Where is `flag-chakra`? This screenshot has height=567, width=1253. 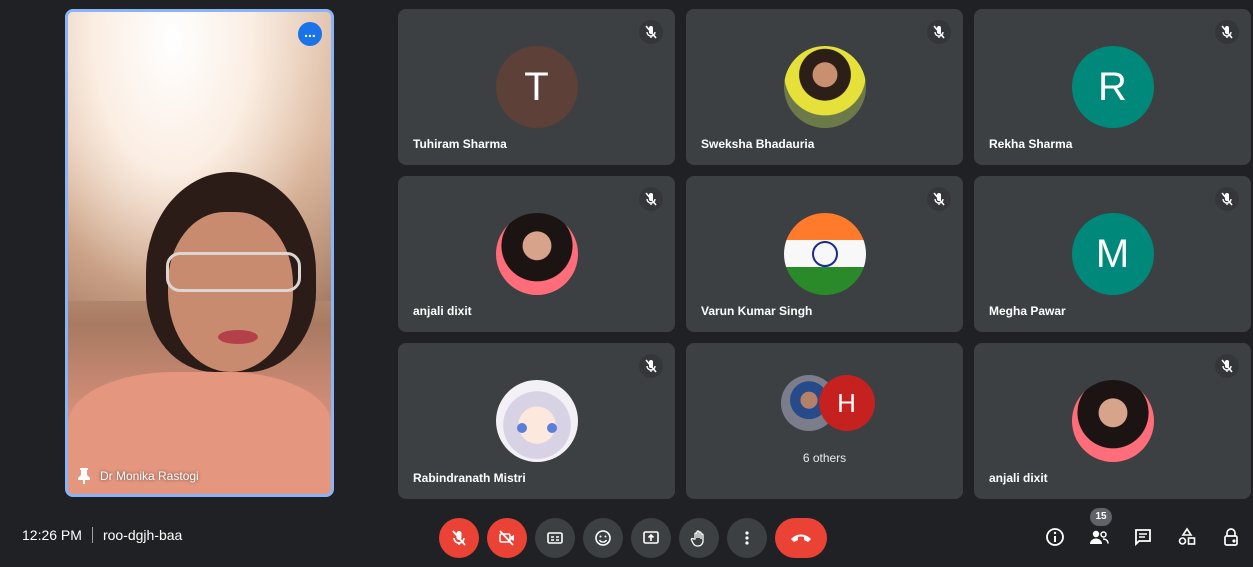 flag-chakra is located at coordinates (824, 254).